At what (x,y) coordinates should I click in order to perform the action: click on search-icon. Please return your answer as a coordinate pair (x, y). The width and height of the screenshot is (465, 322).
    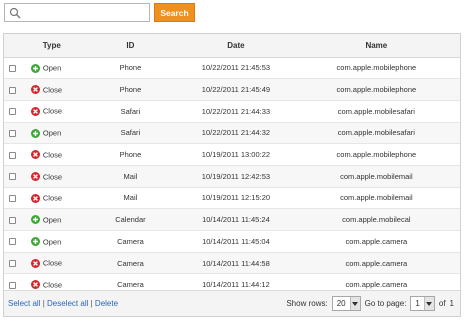
    Looking at the image, I should click on (15, 13).